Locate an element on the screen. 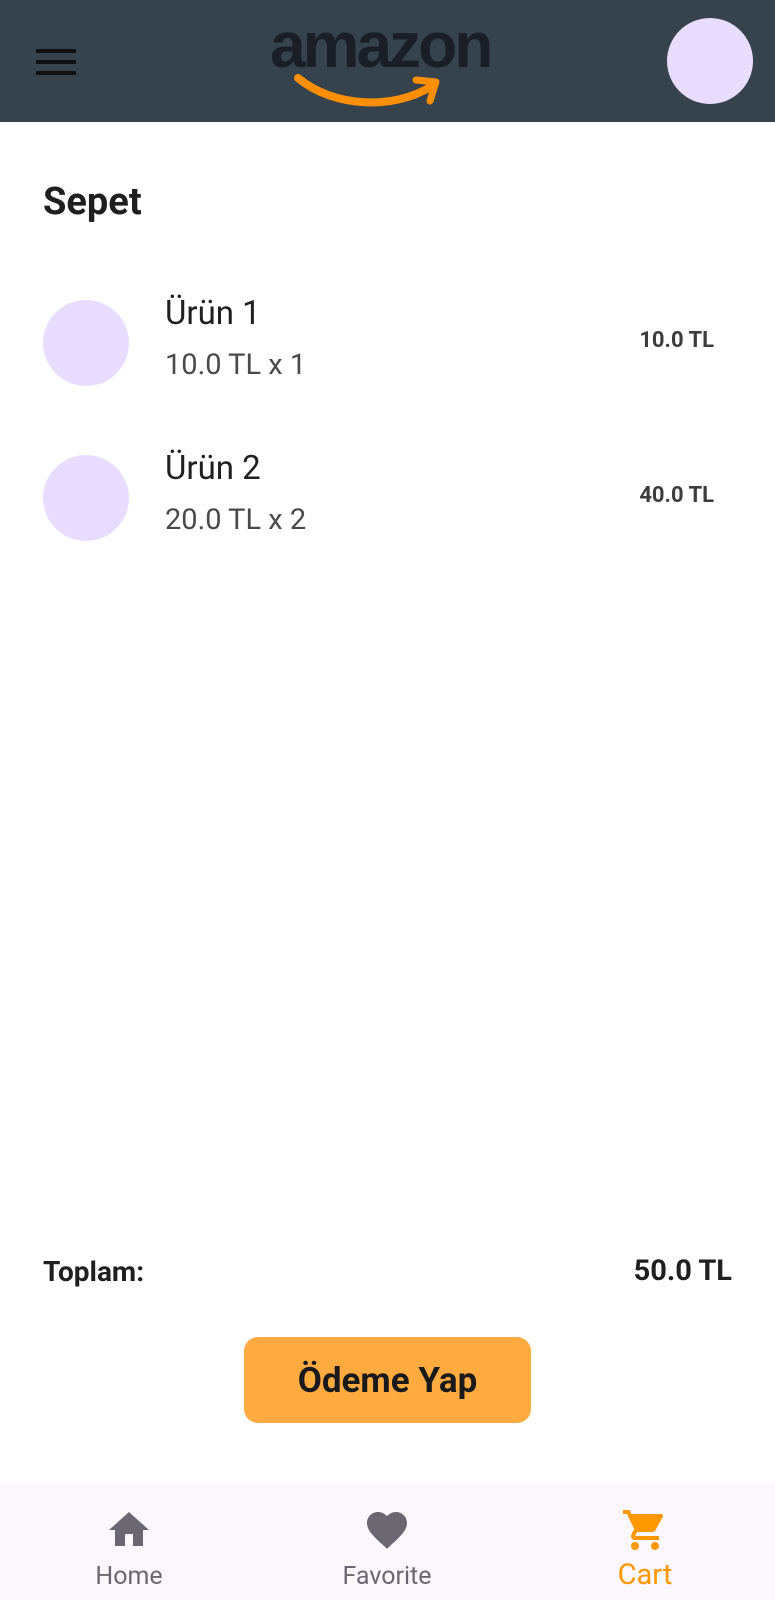 Image resolution: width=775 pixels, height=1600 pixels. nav-item-home: Home is located at coordinates (129, 1542).